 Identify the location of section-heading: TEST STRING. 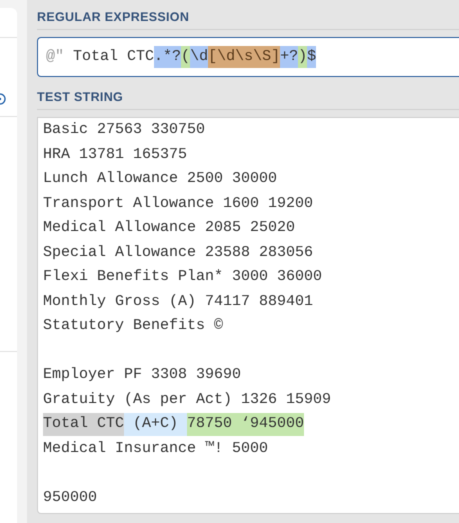
(80, 97).